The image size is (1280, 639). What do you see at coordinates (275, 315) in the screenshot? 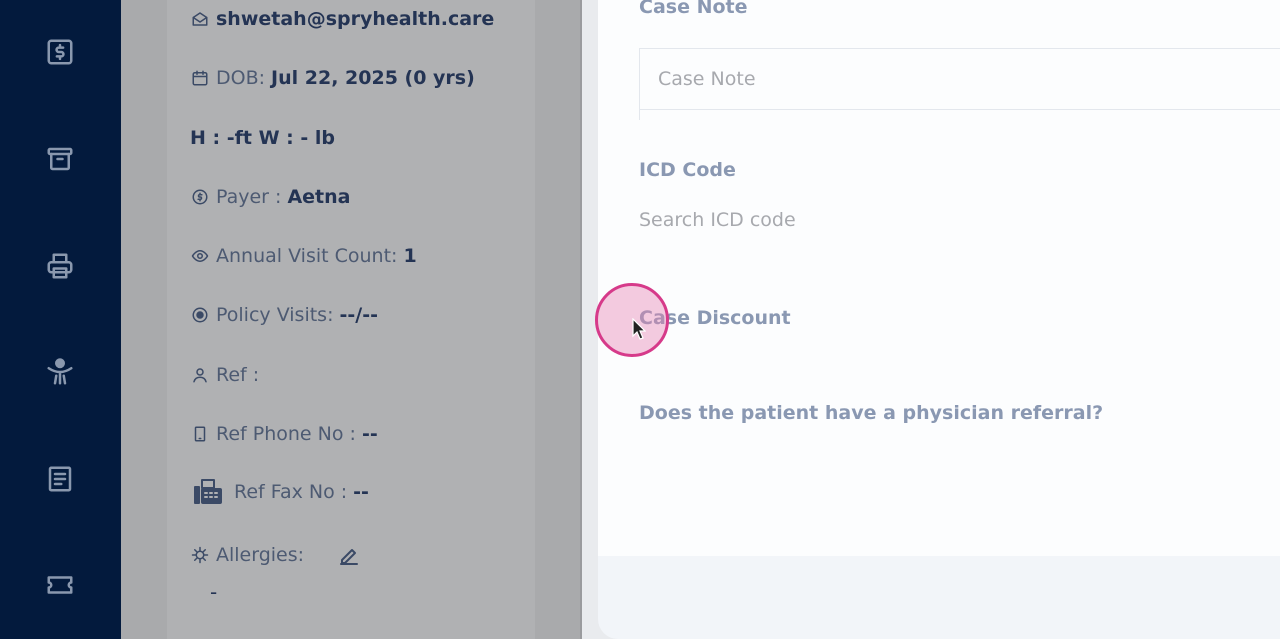
I see `policy-visits-label: Policy Visits:` at bounding box center [275, 315].